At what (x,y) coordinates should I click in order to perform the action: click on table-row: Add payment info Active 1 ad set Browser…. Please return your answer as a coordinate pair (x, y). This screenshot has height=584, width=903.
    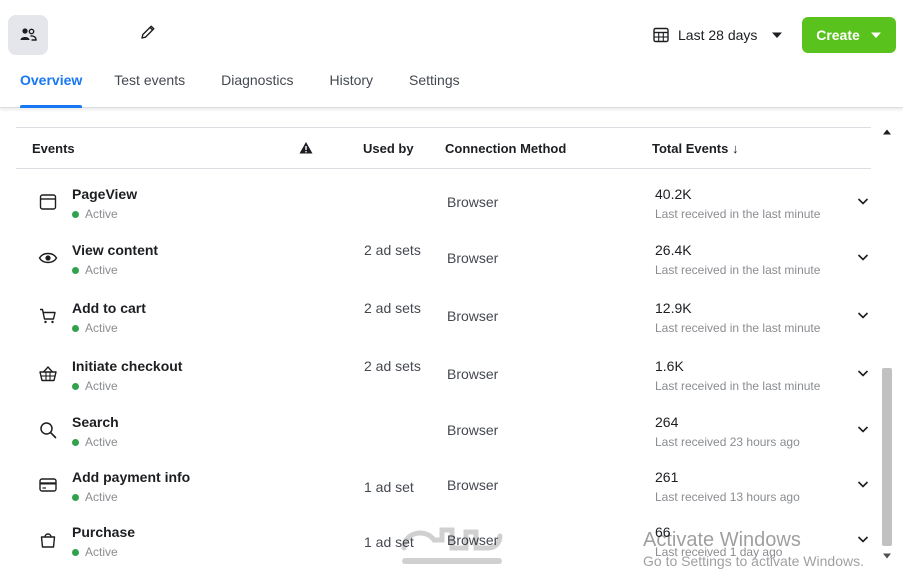
    Looking at the image, I should click on (443, 491).